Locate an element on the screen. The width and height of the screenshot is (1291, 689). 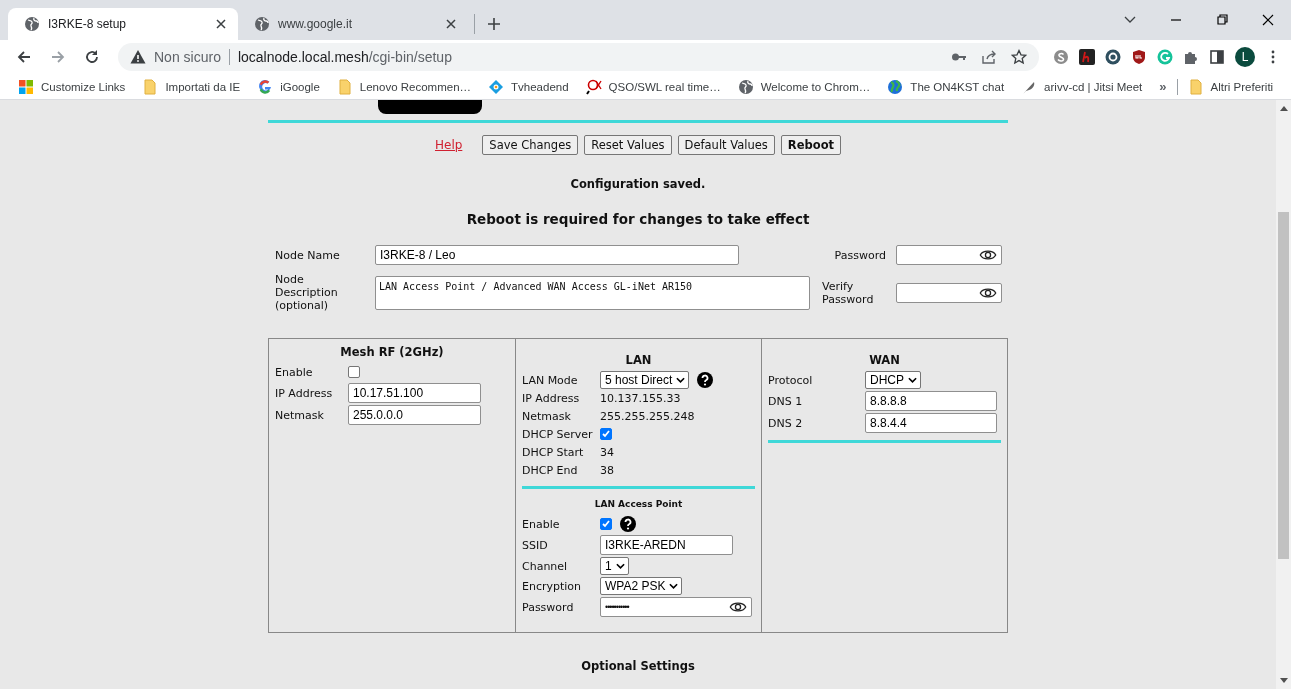
puzzle-icon is located at coordinates (1191, 57).